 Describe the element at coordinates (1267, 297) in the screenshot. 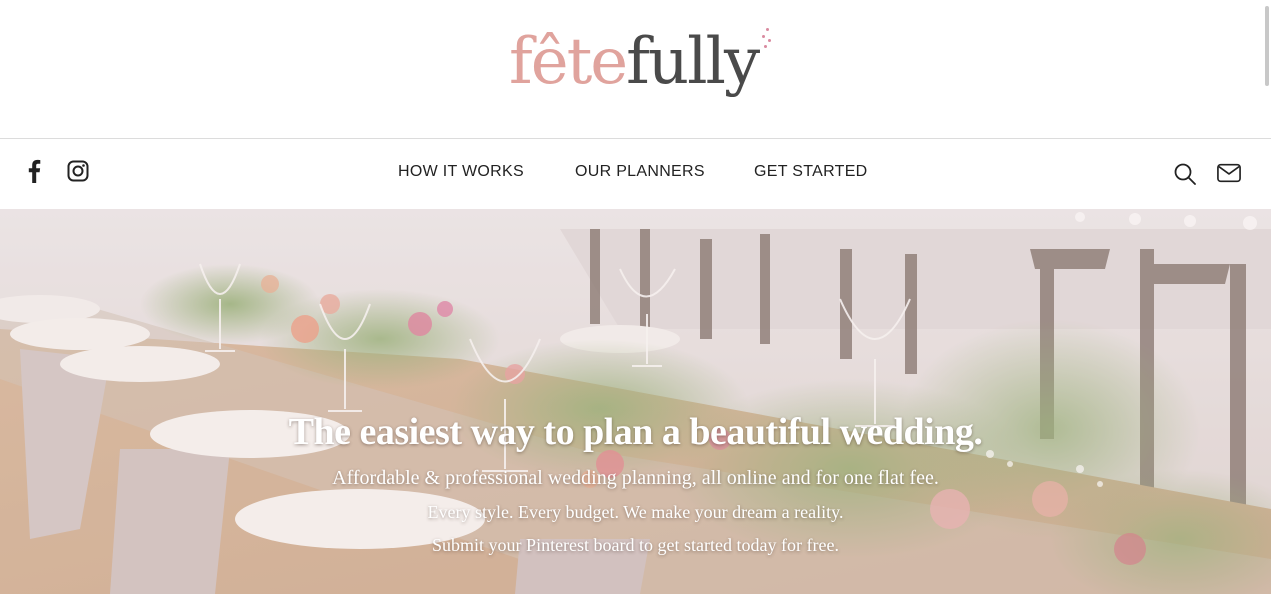

I see `page-scrollbar` at that location.